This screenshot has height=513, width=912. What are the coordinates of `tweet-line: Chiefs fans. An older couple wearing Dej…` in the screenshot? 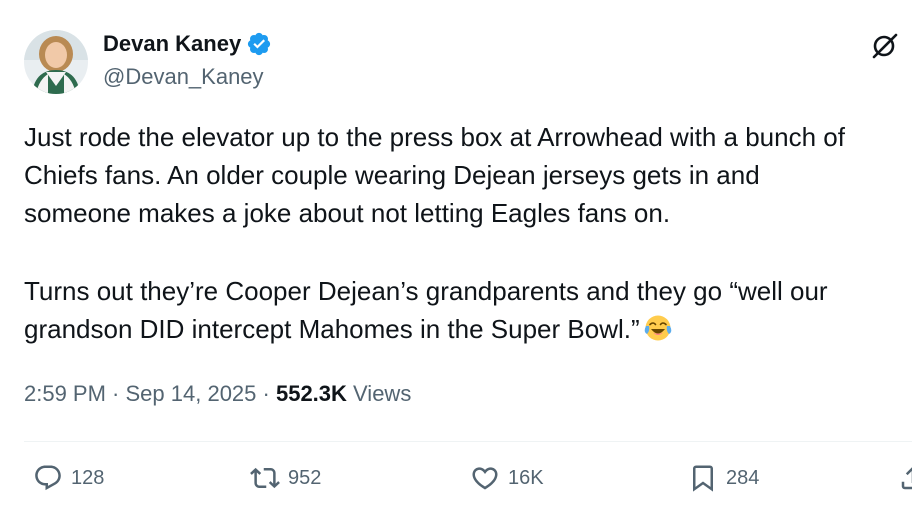 It's located at (392, 175).